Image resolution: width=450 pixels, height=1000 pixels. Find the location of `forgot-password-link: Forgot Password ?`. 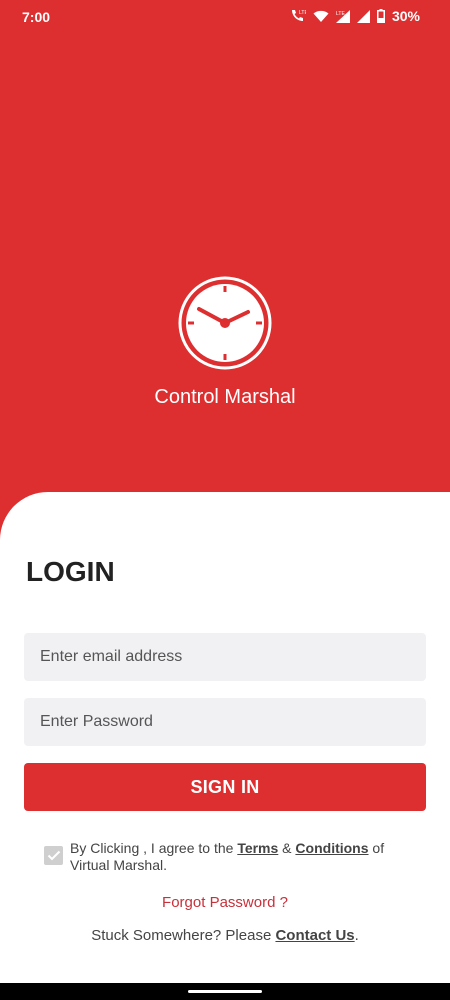

forgot-password-link: Forgot Password ? is located at coordinates (225, 902).